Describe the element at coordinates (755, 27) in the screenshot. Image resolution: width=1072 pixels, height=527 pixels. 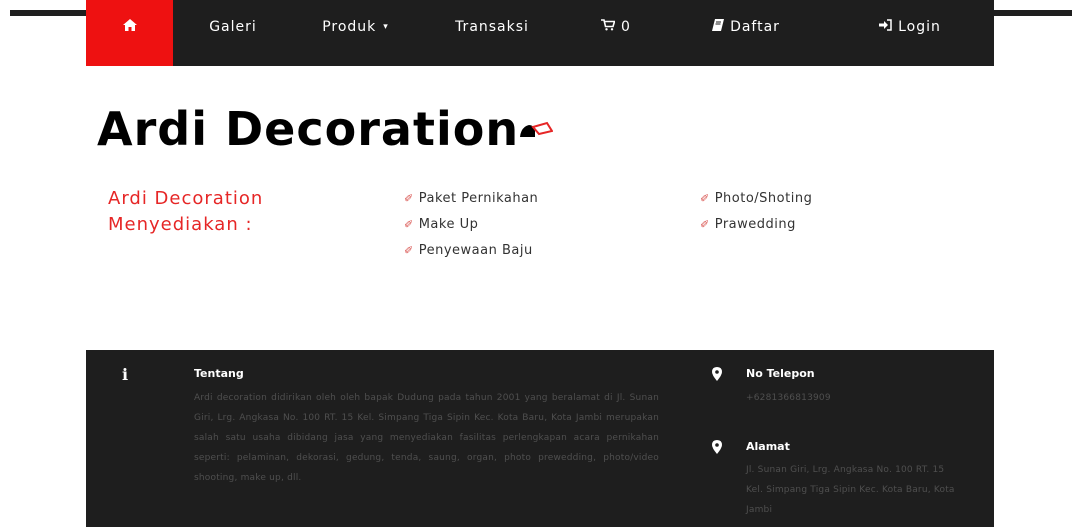
I see `nav-daftar-label: Daftar` at that location.